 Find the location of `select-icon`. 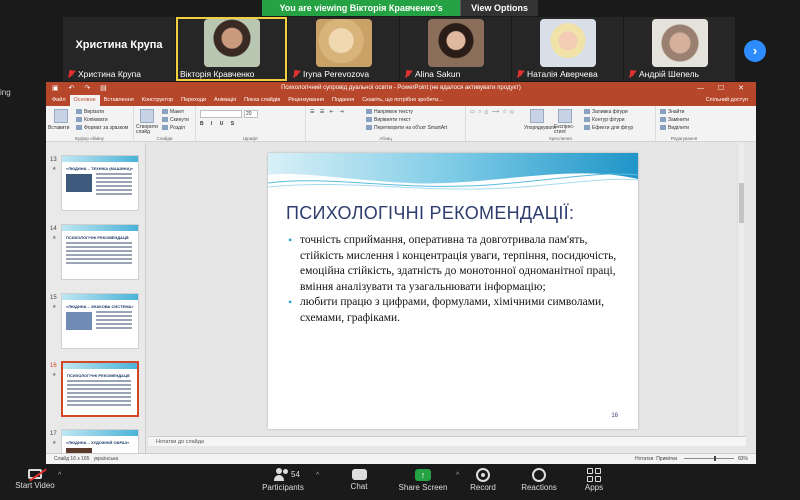

select-icon is located at coordinates (663, 128).